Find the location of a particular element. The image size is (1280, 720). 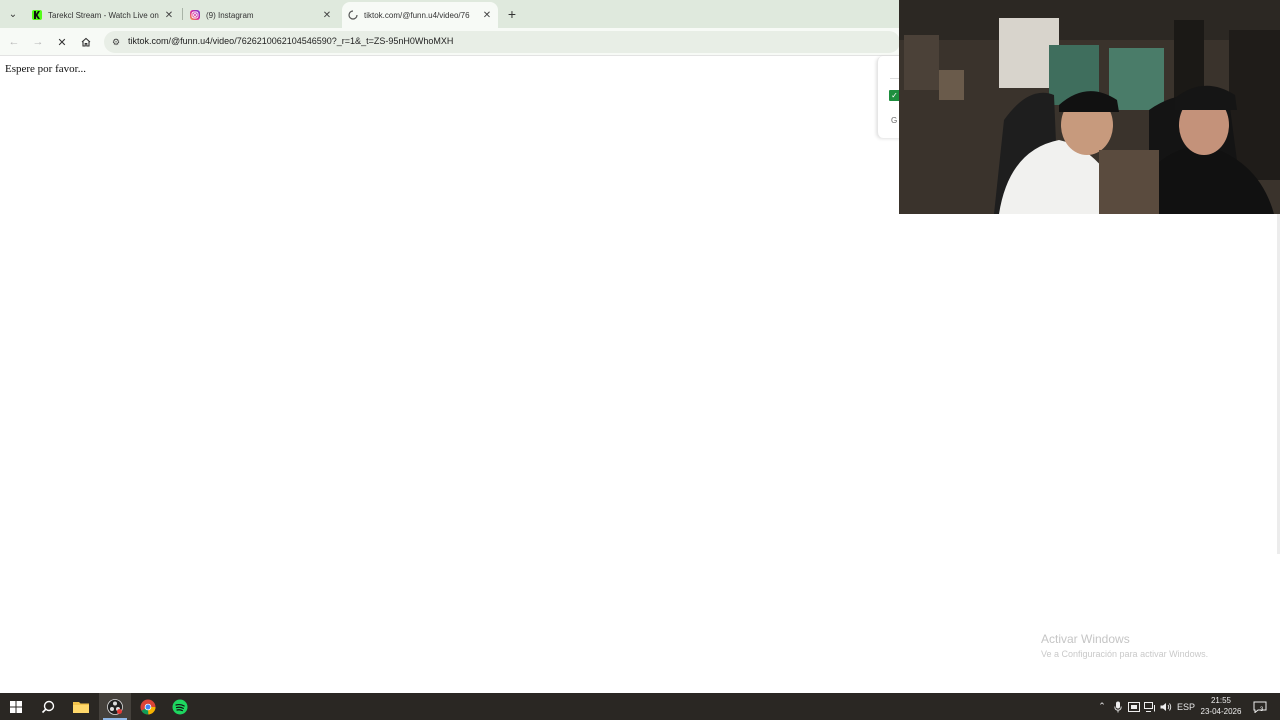

arrow-left-icon: ← is located at coordinates (14, 42).